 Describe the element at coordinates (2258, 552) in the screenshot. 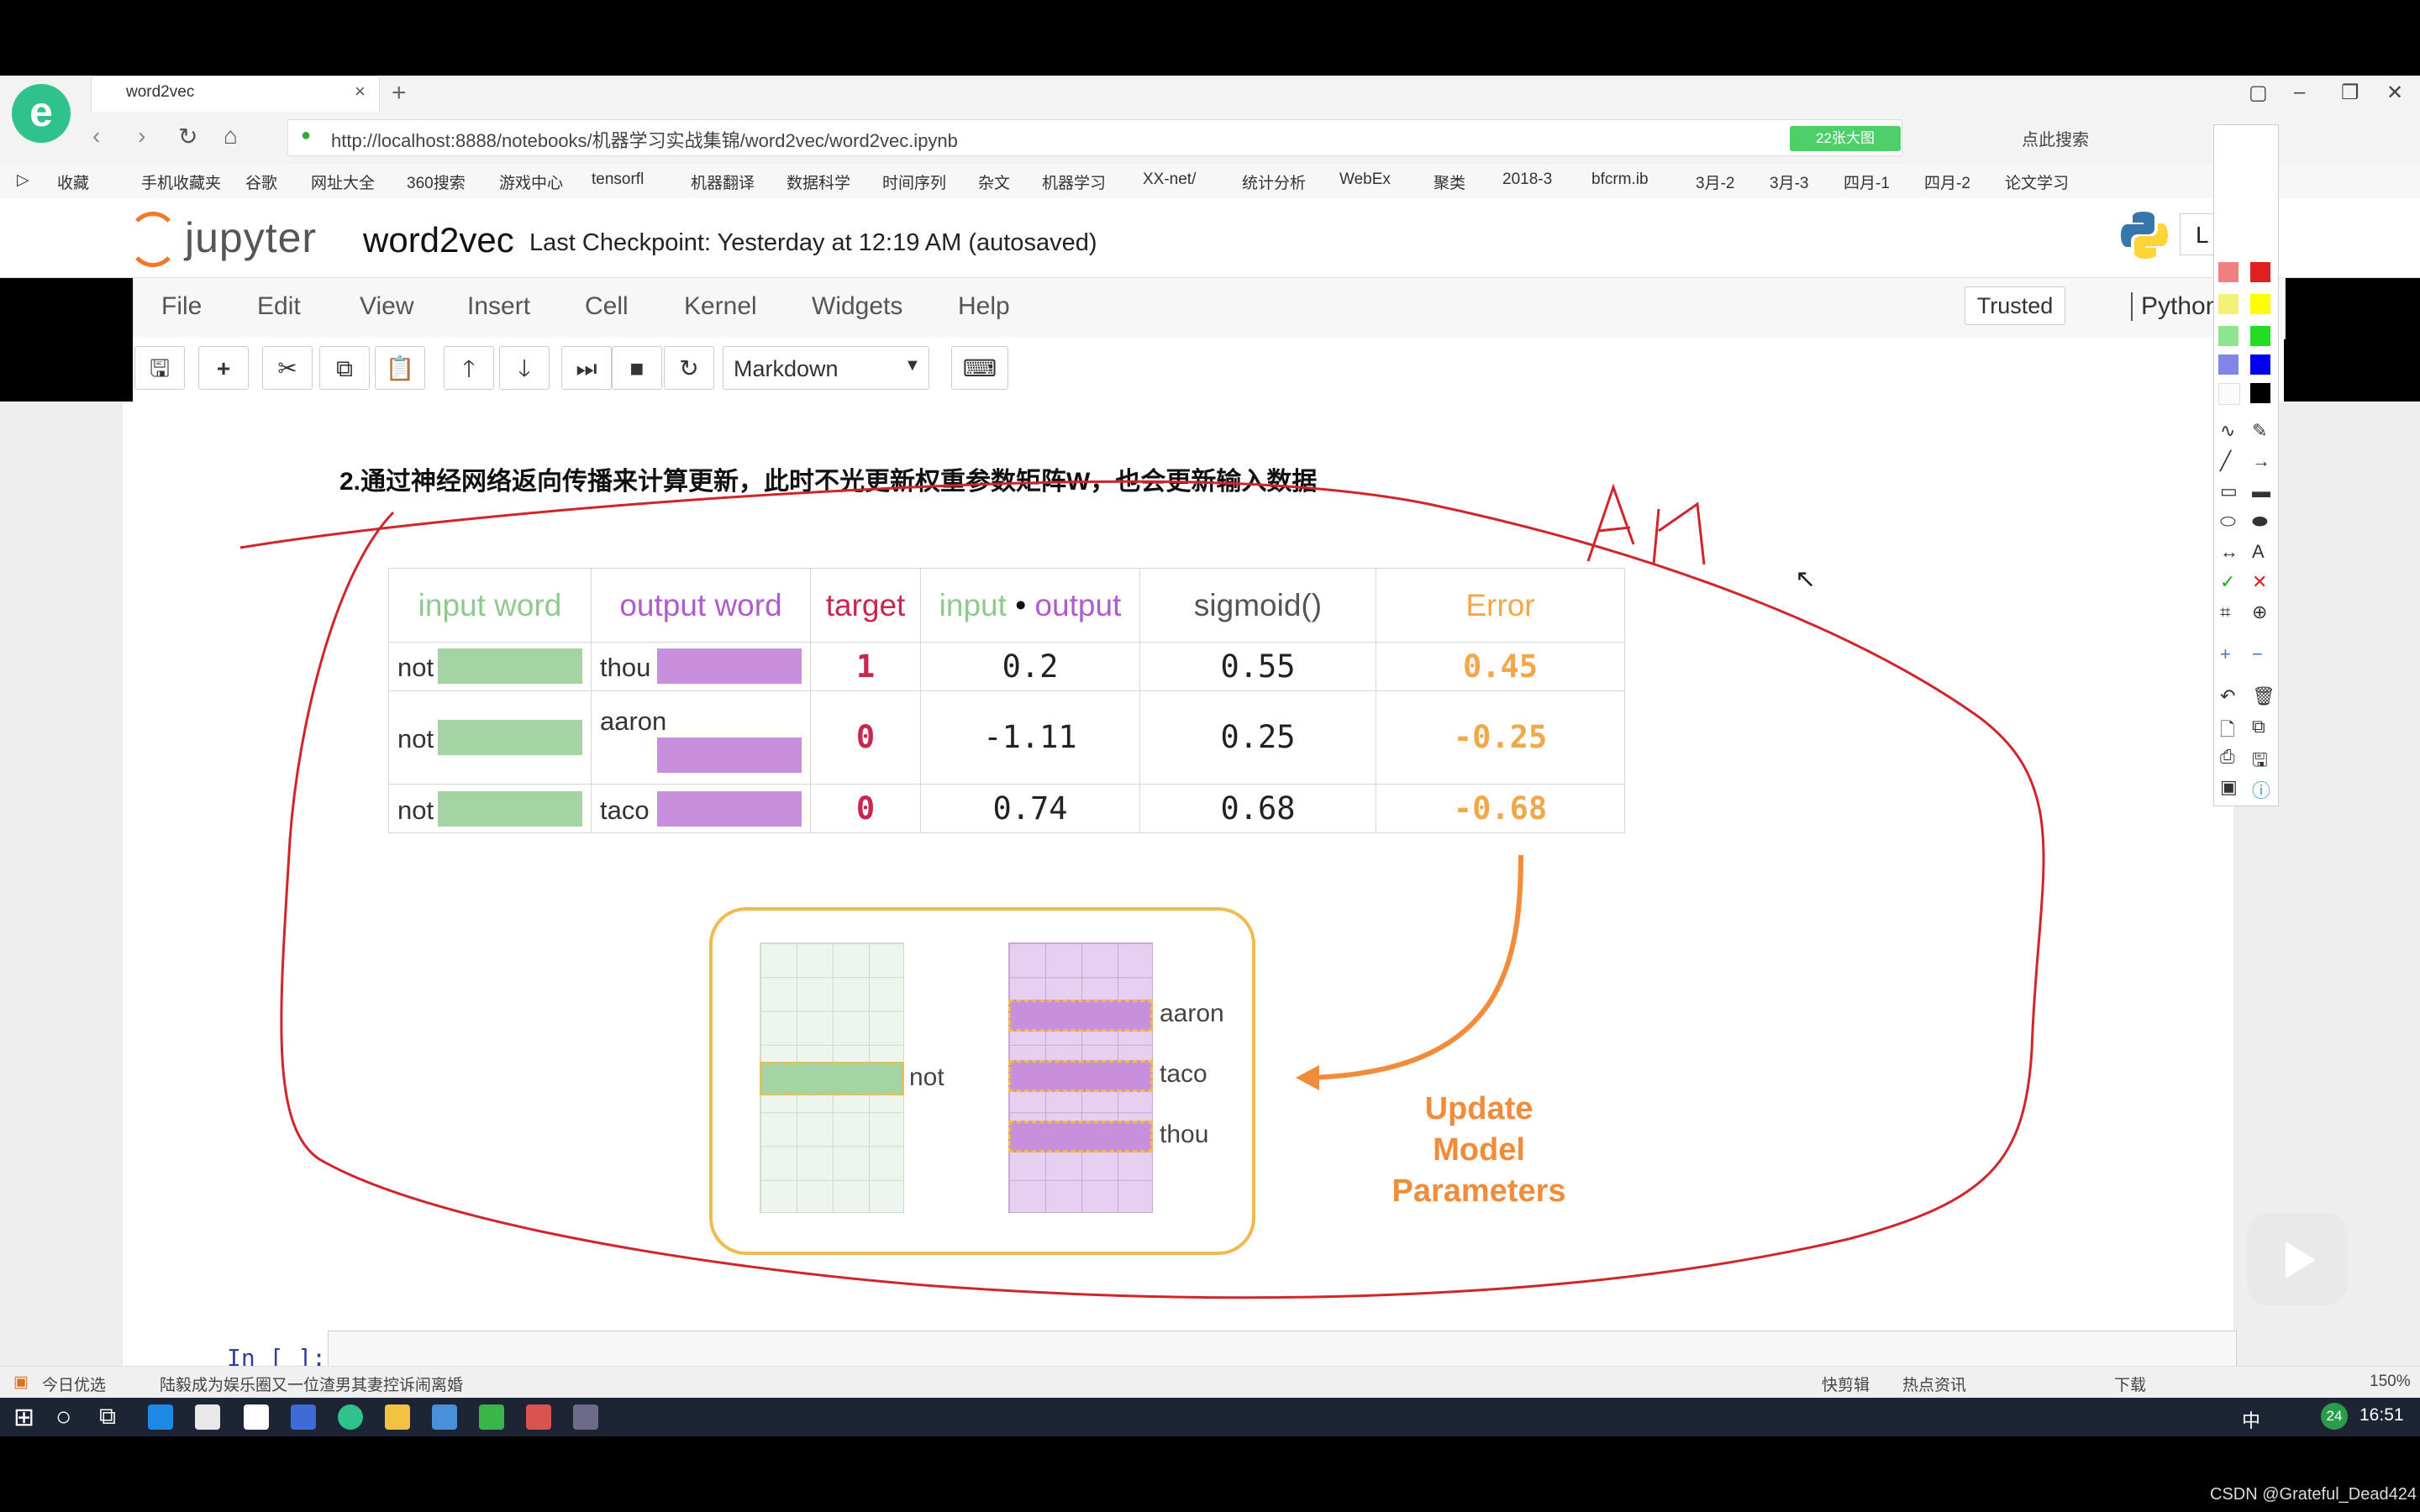

I see `text-tool-icon: A` at that location.